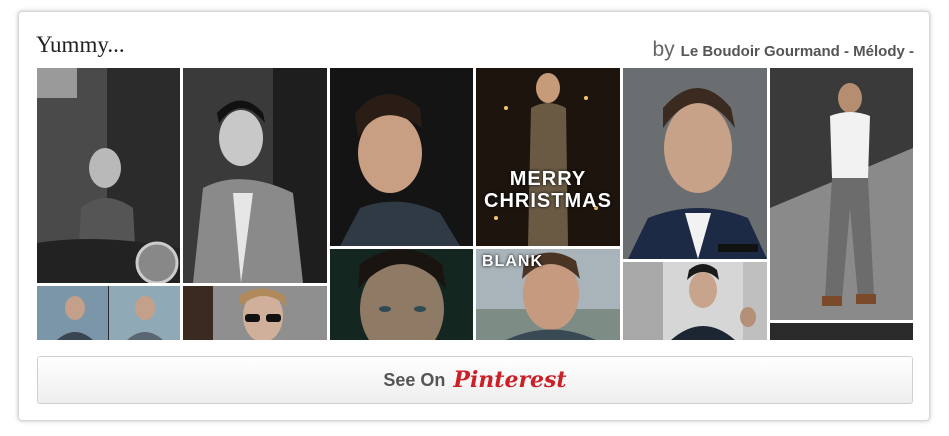 This screenshot has width=949, height=436. What do you see at coordinates (510, 380) in the screenshot?
I see `pinterest-logo-icon: Pinterest` at bounding box center [510, 380].